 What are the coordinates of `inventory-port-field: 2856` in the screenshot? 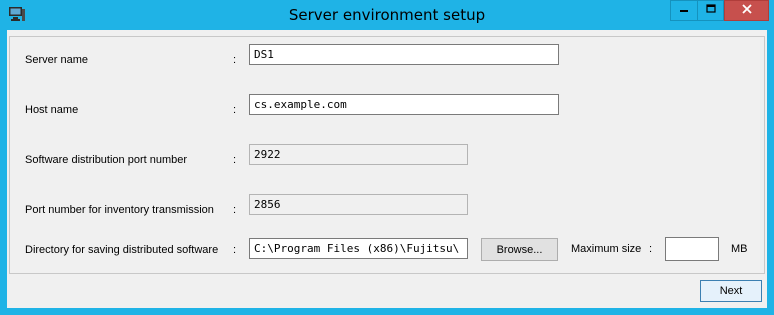 It's located at (358, 204).